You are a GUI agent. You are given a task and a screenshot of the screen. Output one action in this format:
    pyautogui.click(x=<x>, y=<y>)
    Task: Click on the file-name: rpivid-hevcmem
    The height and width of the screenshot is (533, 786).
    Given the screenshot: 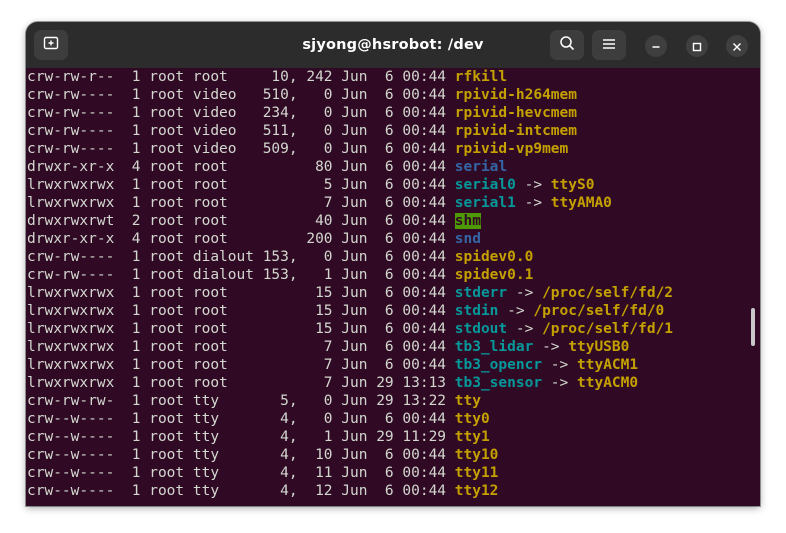 What is the action you would take?
    pyautogui.click(x=515, y=113)
    